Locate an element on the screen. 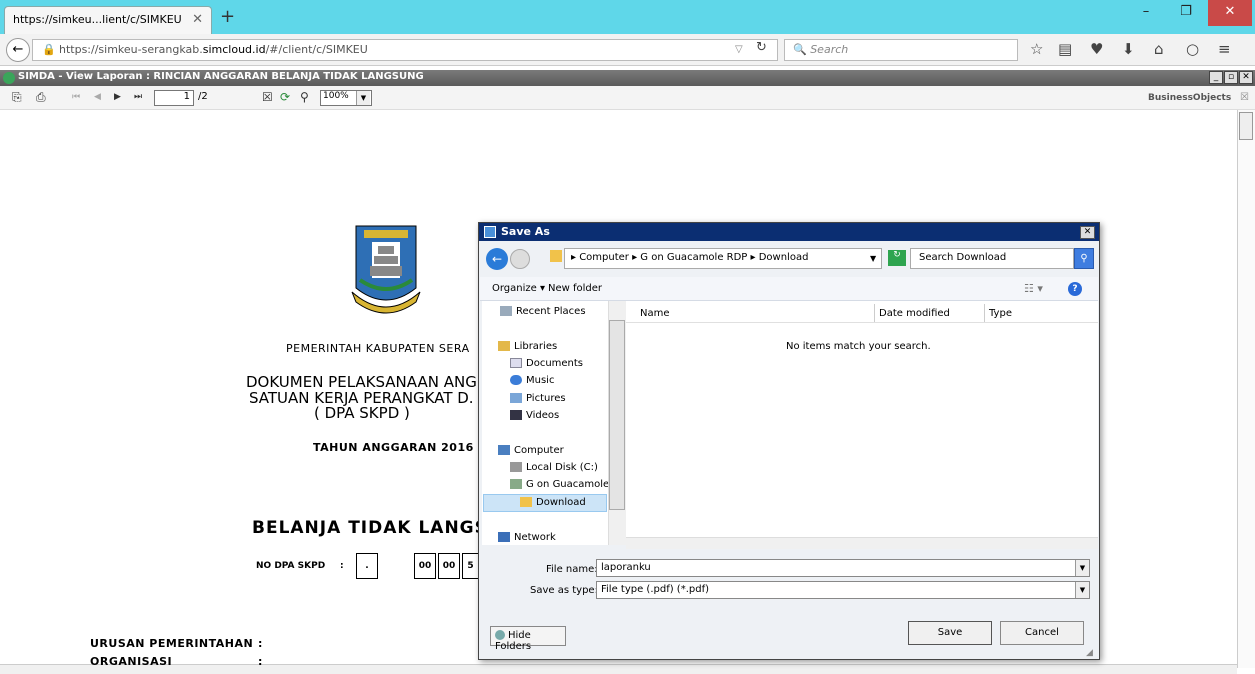  view-options-icon: ☷ ▾ is located at coordinates (1033, 288).